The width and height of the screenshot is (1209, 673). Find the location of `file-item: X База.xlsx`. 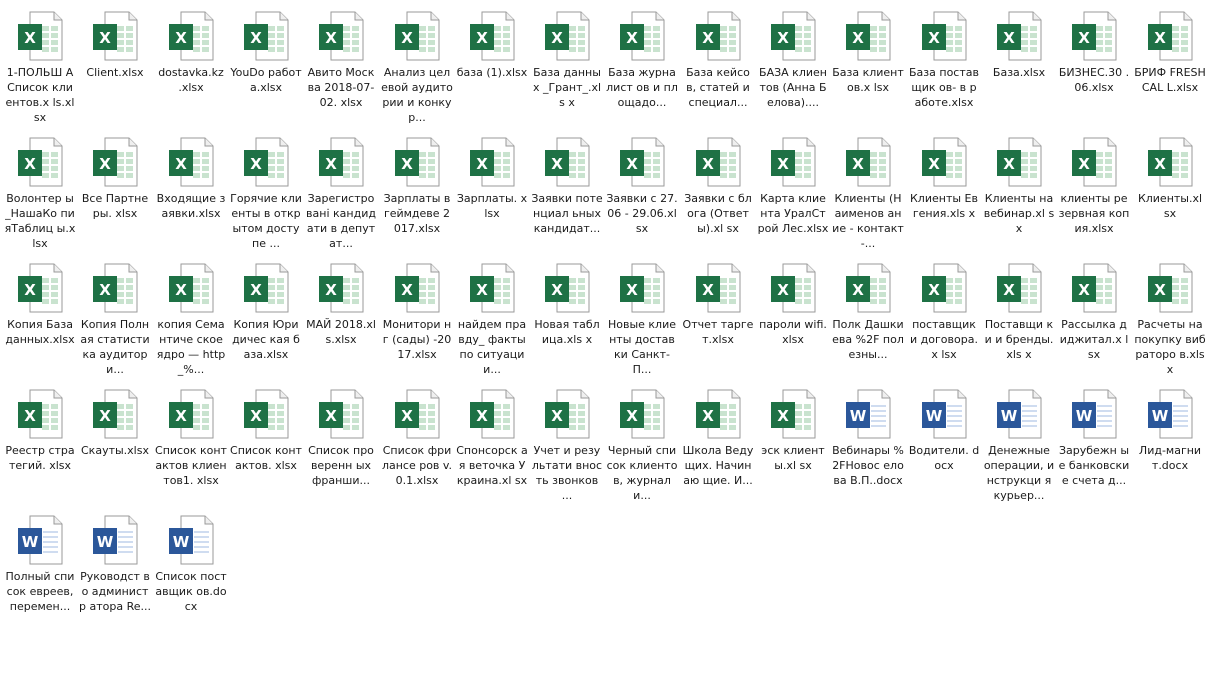

file-item: X База.xlsx is located at coordinates (1019, 64).